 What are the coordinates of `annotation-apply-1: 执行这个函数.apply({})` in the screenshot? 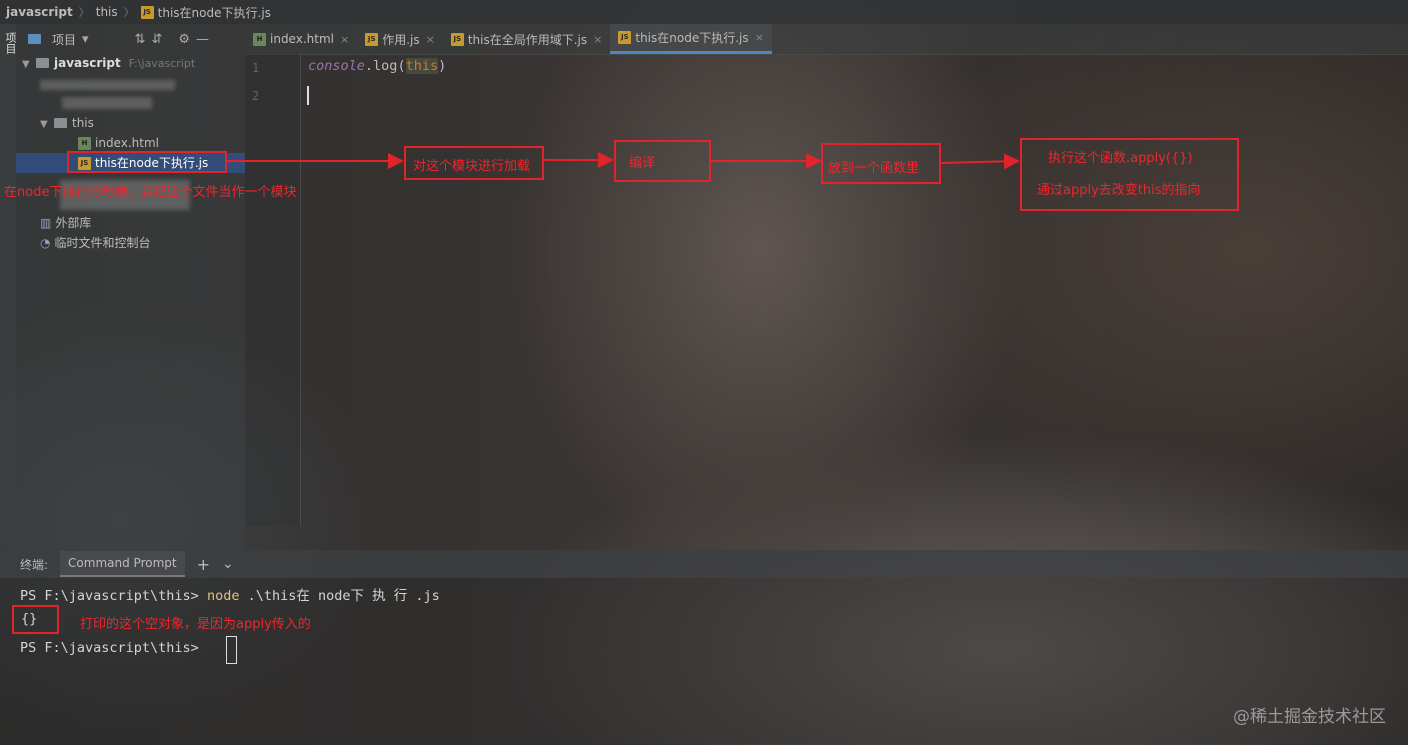 It's located at (1120, 158).